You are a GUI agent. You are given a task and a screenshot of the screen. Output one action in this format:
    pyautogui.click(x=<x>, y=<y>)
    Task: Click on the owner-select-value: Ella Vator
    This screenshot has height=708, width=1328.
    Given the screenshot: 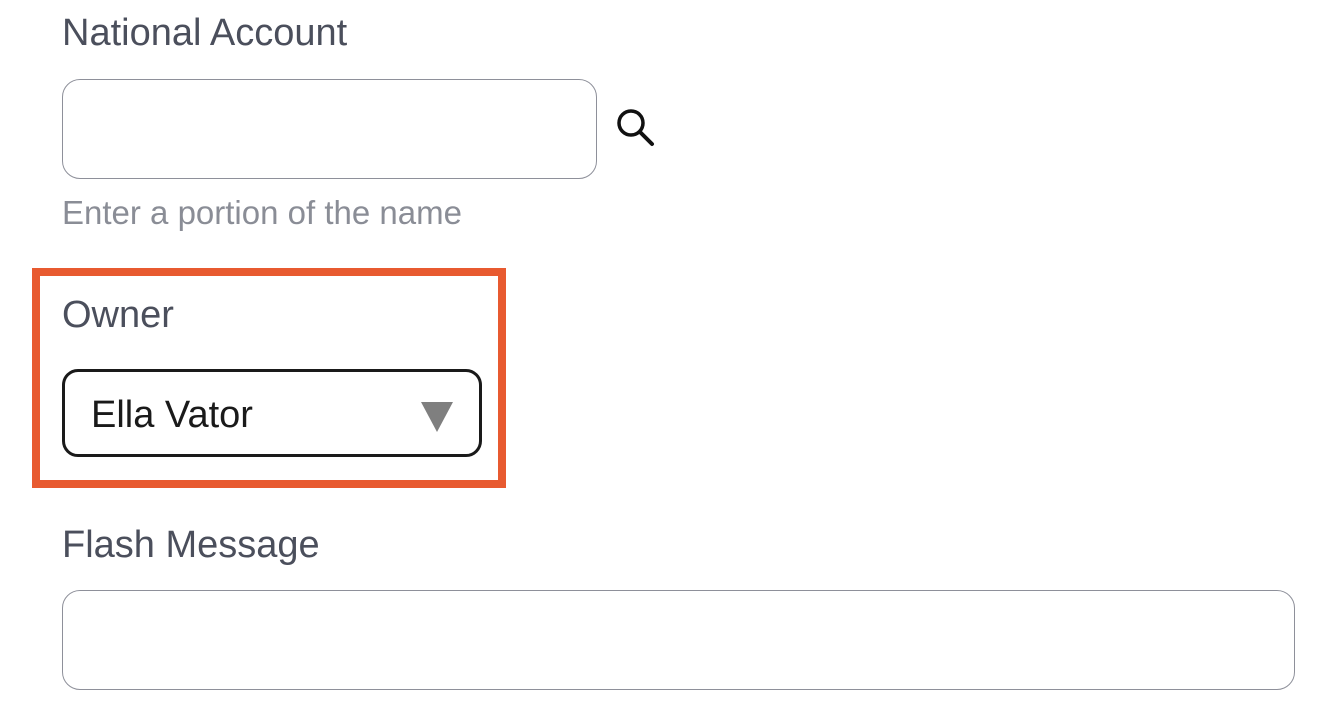 What is the action you would take?
    pyautogui.click(x=172, y=415)
    